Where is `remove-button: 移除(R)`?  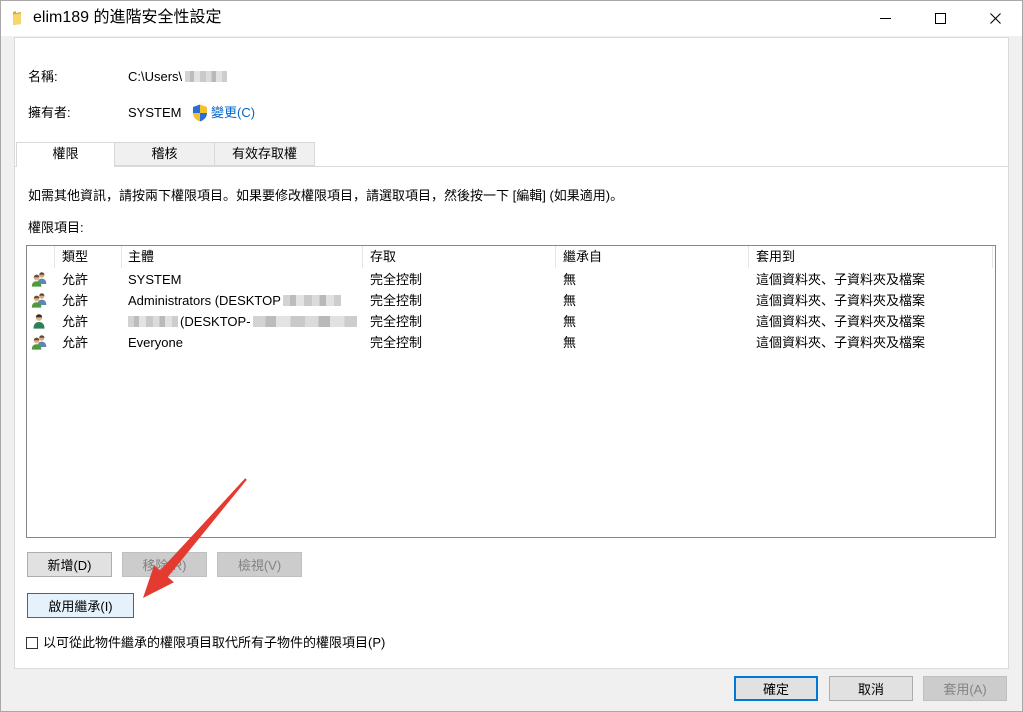
remove-button: 移除(R) is located at coordinates (164, 564).